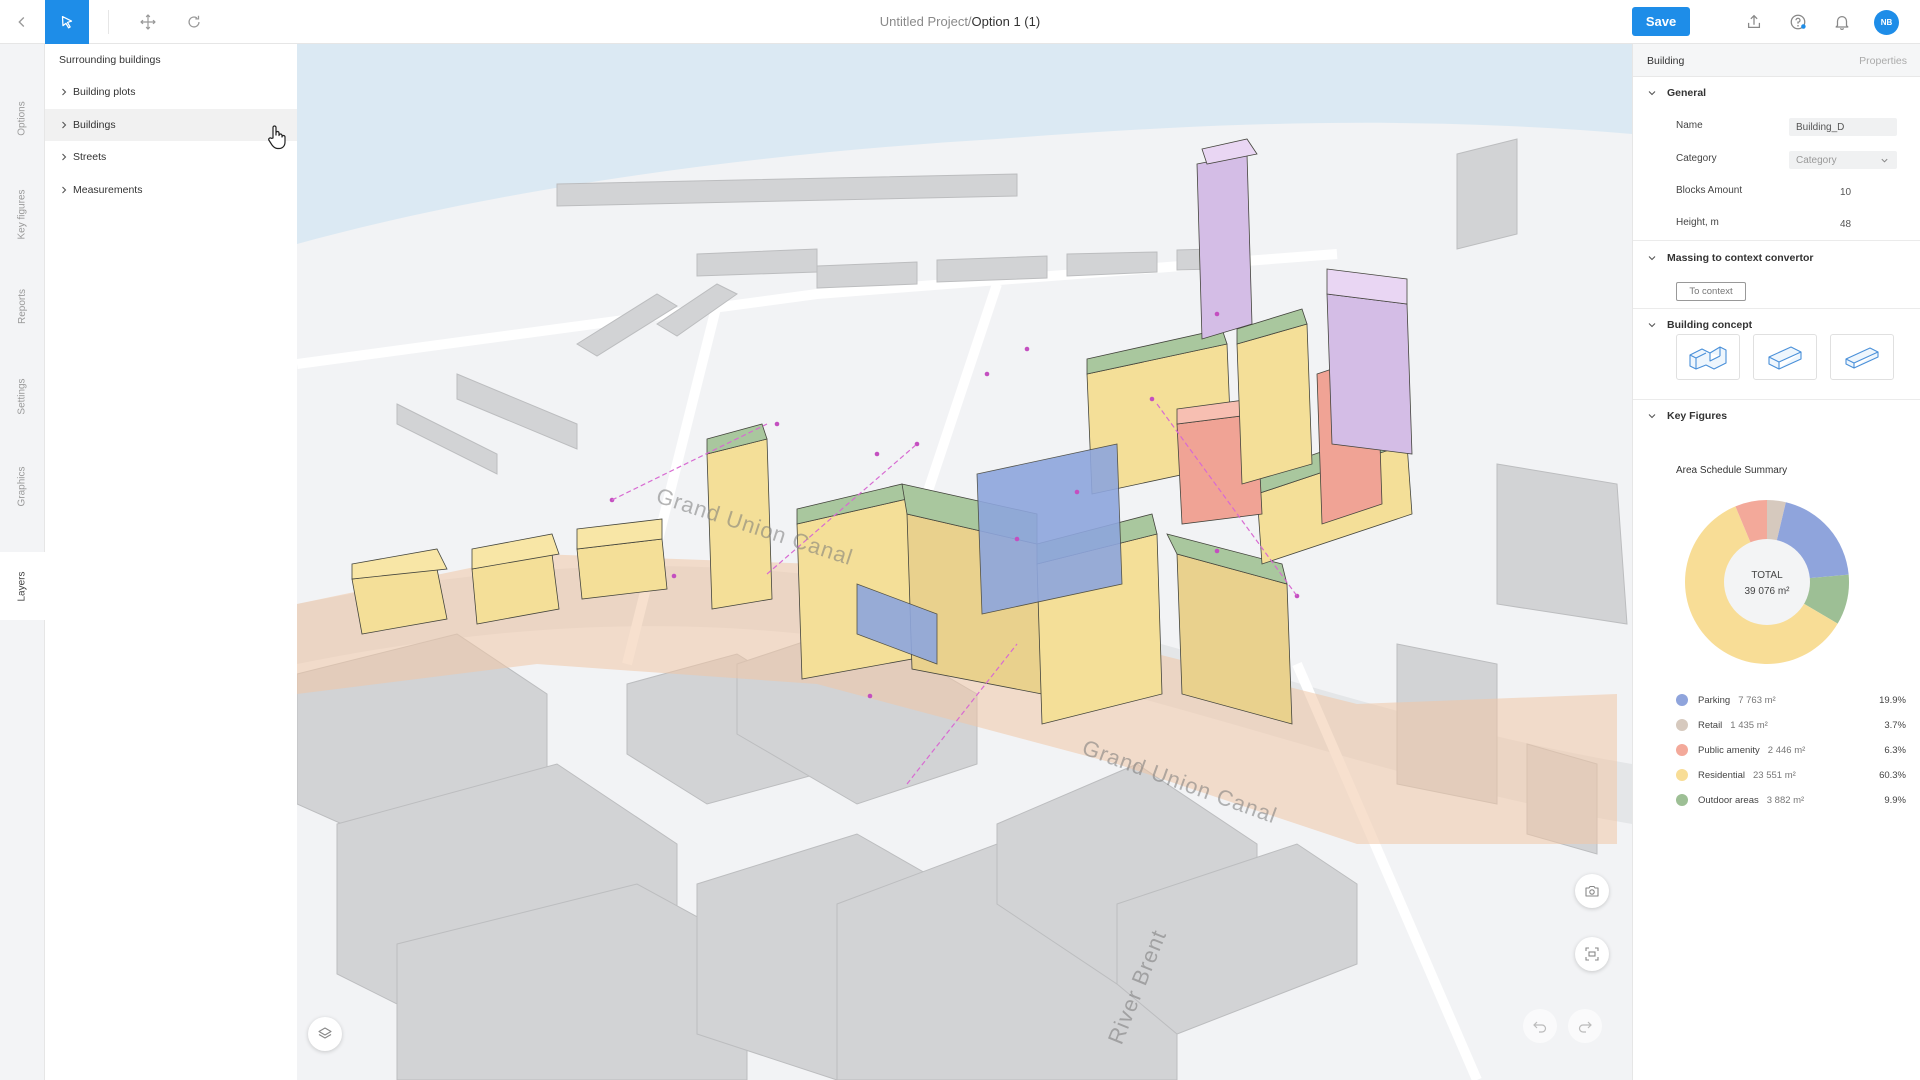  What do you see at coordinates (1766, 582) in the screenshot?
I see `area-donut-chart: TOTAL 39 076 m²` at bounding box center [1766, 582].